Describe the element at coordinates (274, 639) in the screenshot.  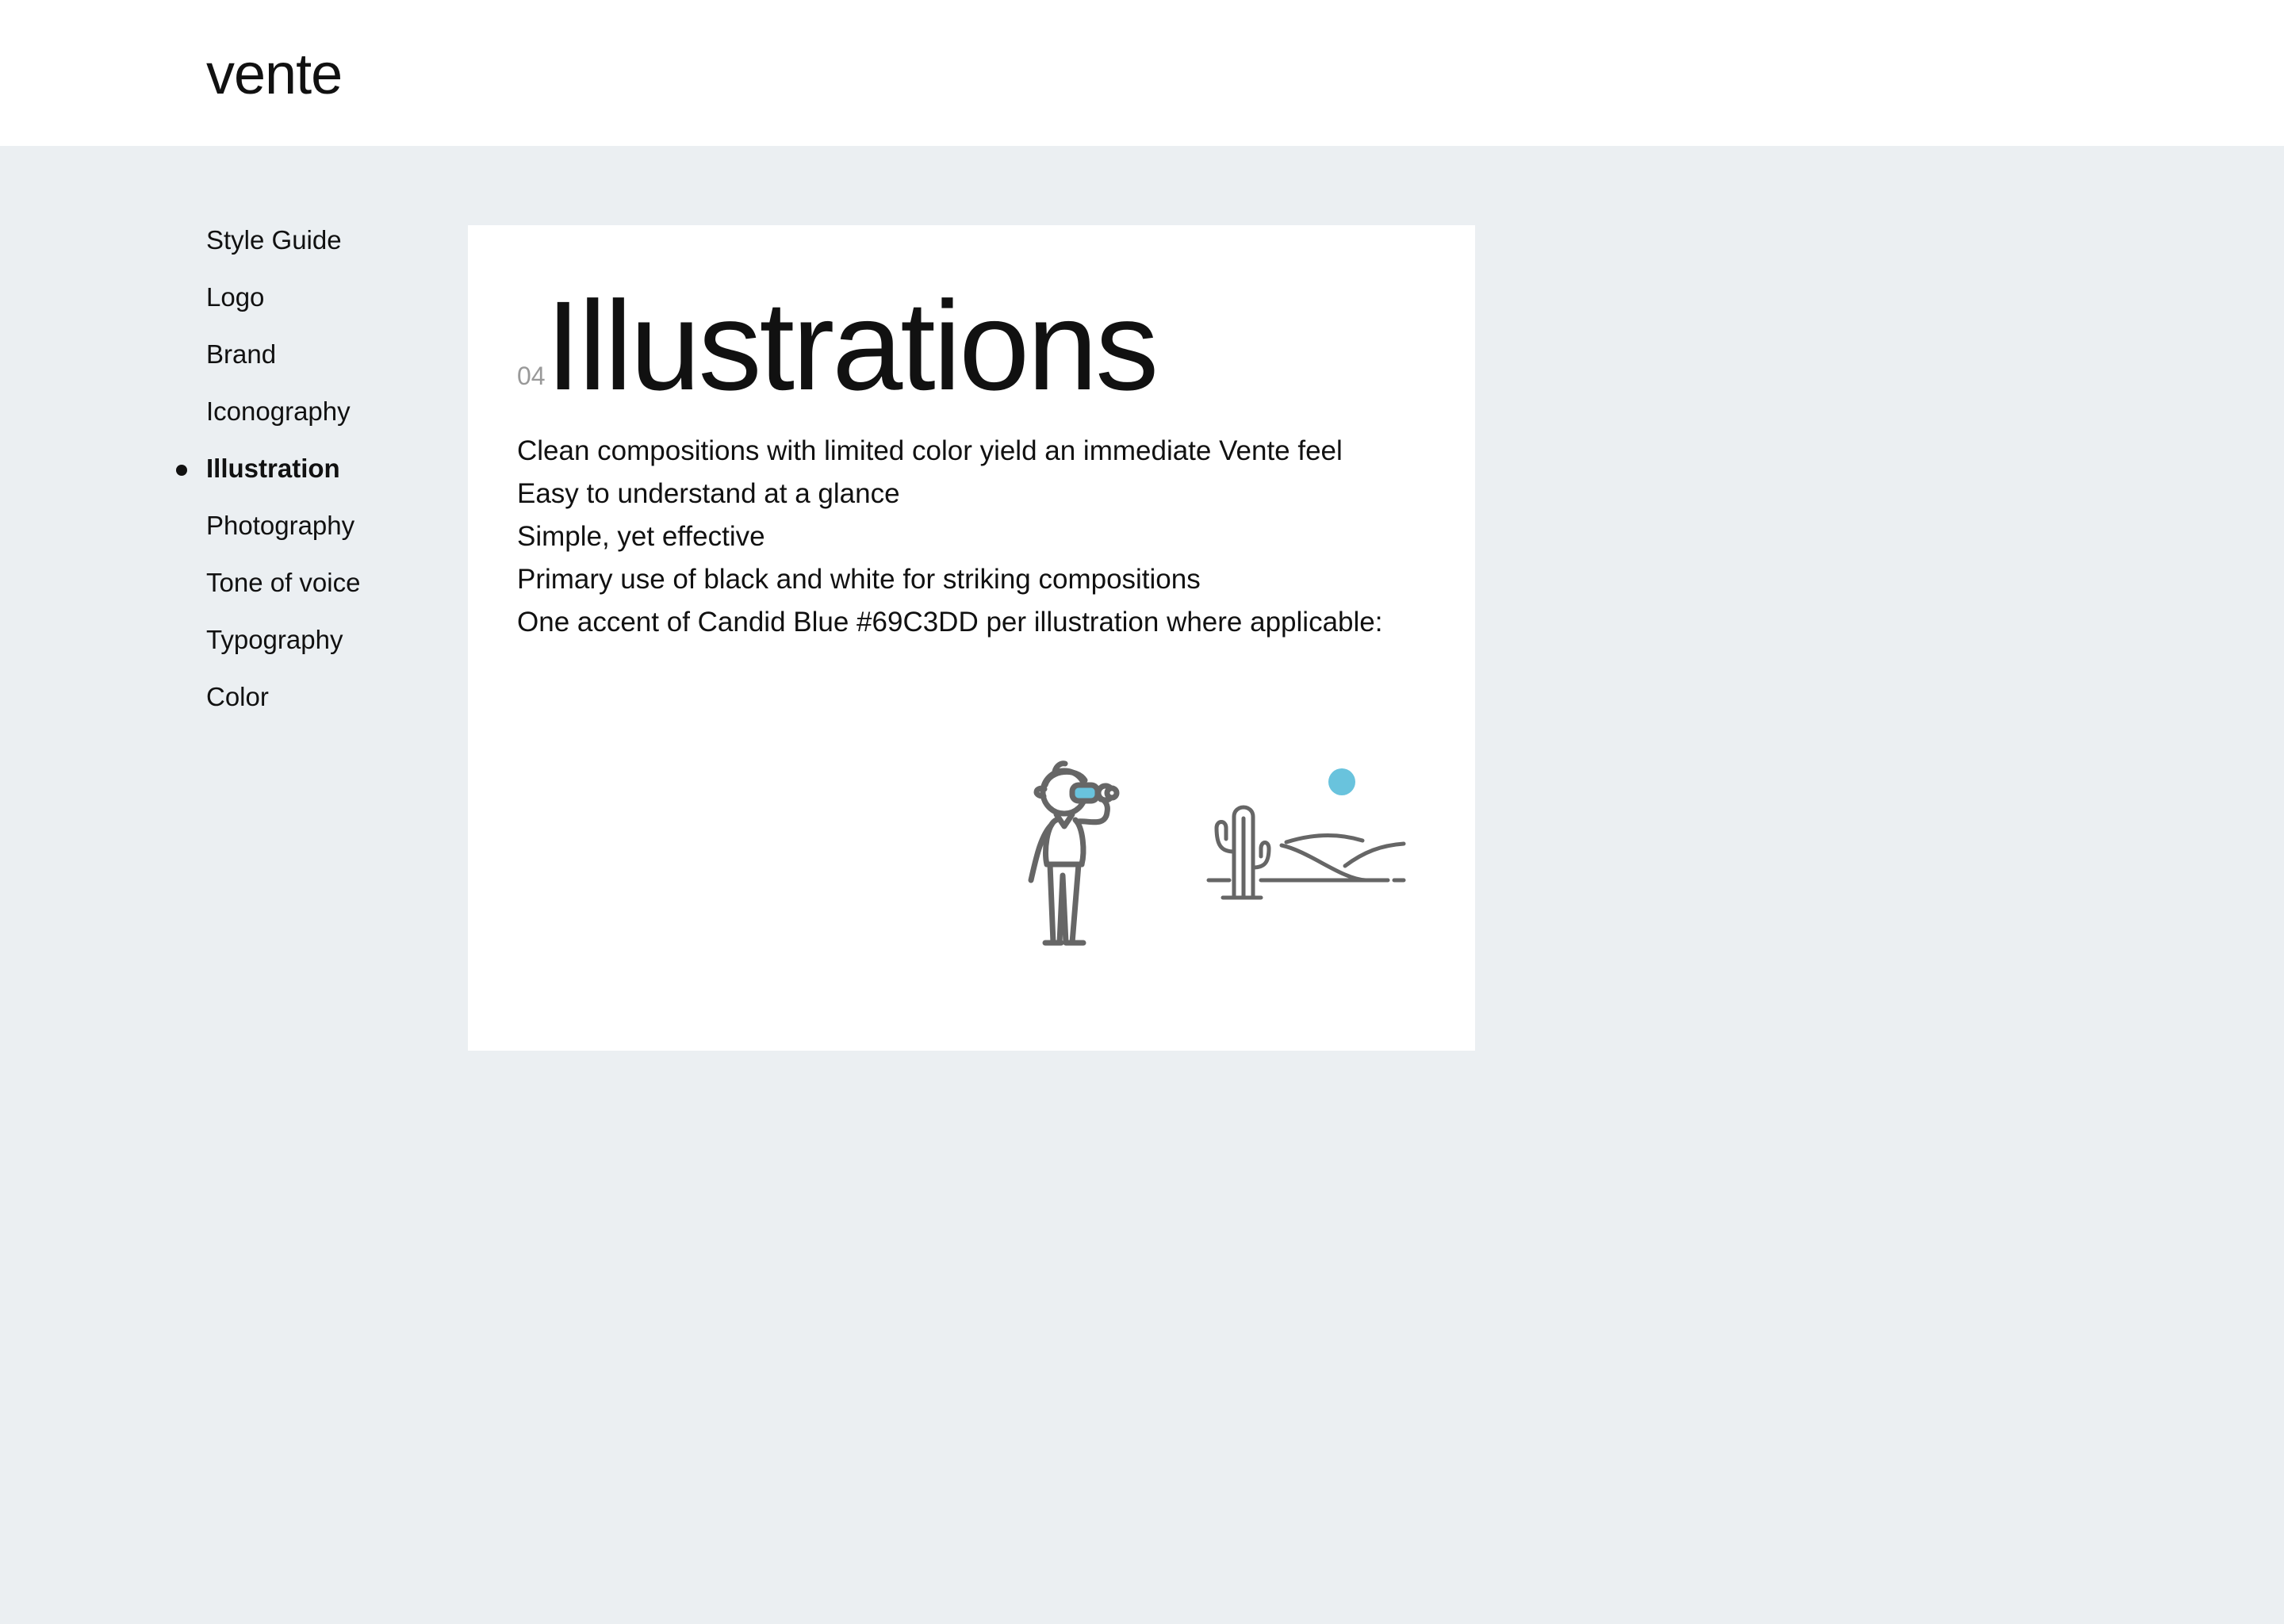
I see `sidebar-item-label: Typography` at that location.